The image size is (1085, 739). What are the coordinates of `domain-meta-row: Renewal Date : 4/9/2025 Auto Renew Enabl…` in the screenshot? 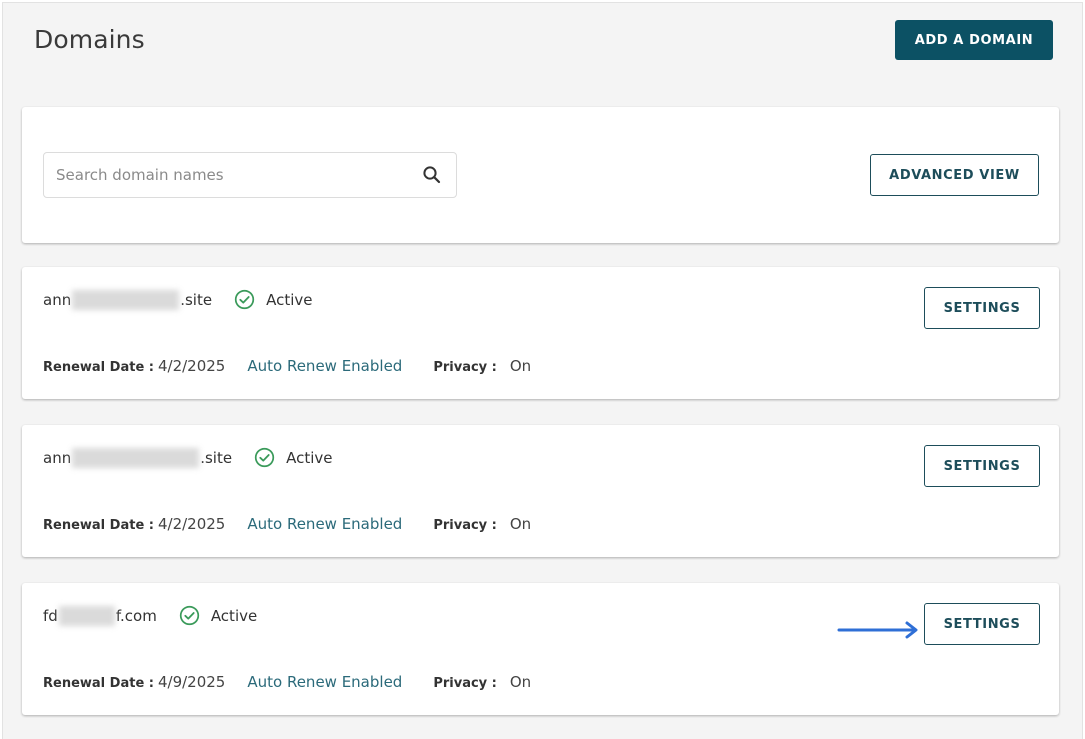 It's located at (287, 682).